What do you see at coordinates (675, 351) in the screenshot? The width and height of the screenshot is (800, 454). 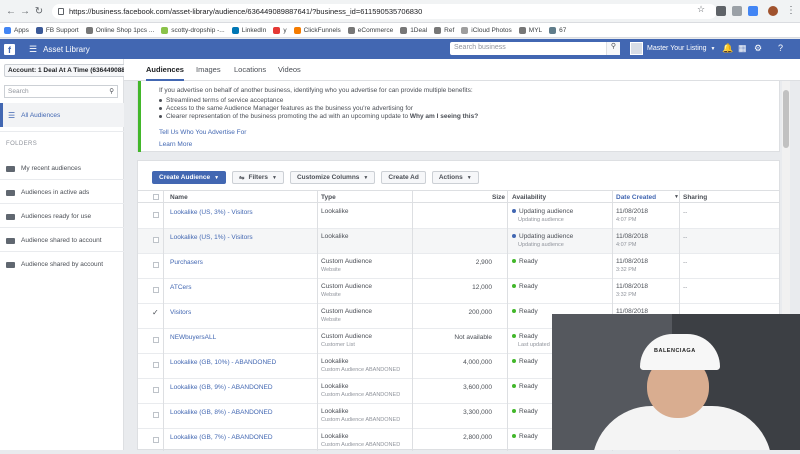 I see `cap-logo: BALENCIAGA` at bounding box center [675, 351].